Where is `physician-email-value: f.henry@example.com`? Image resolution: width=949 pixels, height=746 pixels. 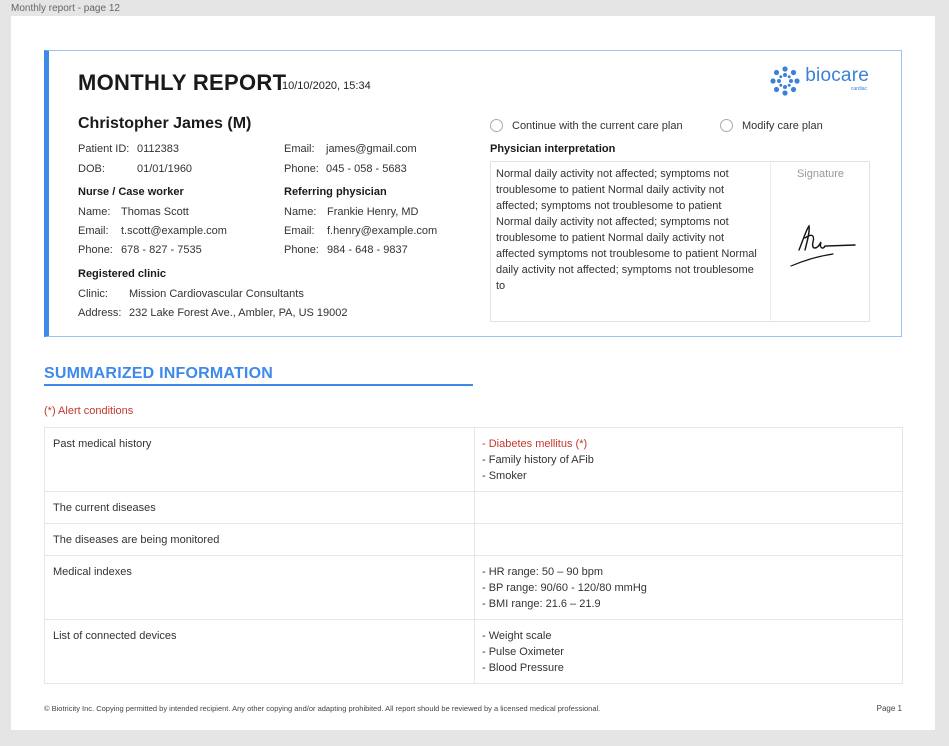 physician-email-value: f.henry@example.com is located at coordinates (382, 231).